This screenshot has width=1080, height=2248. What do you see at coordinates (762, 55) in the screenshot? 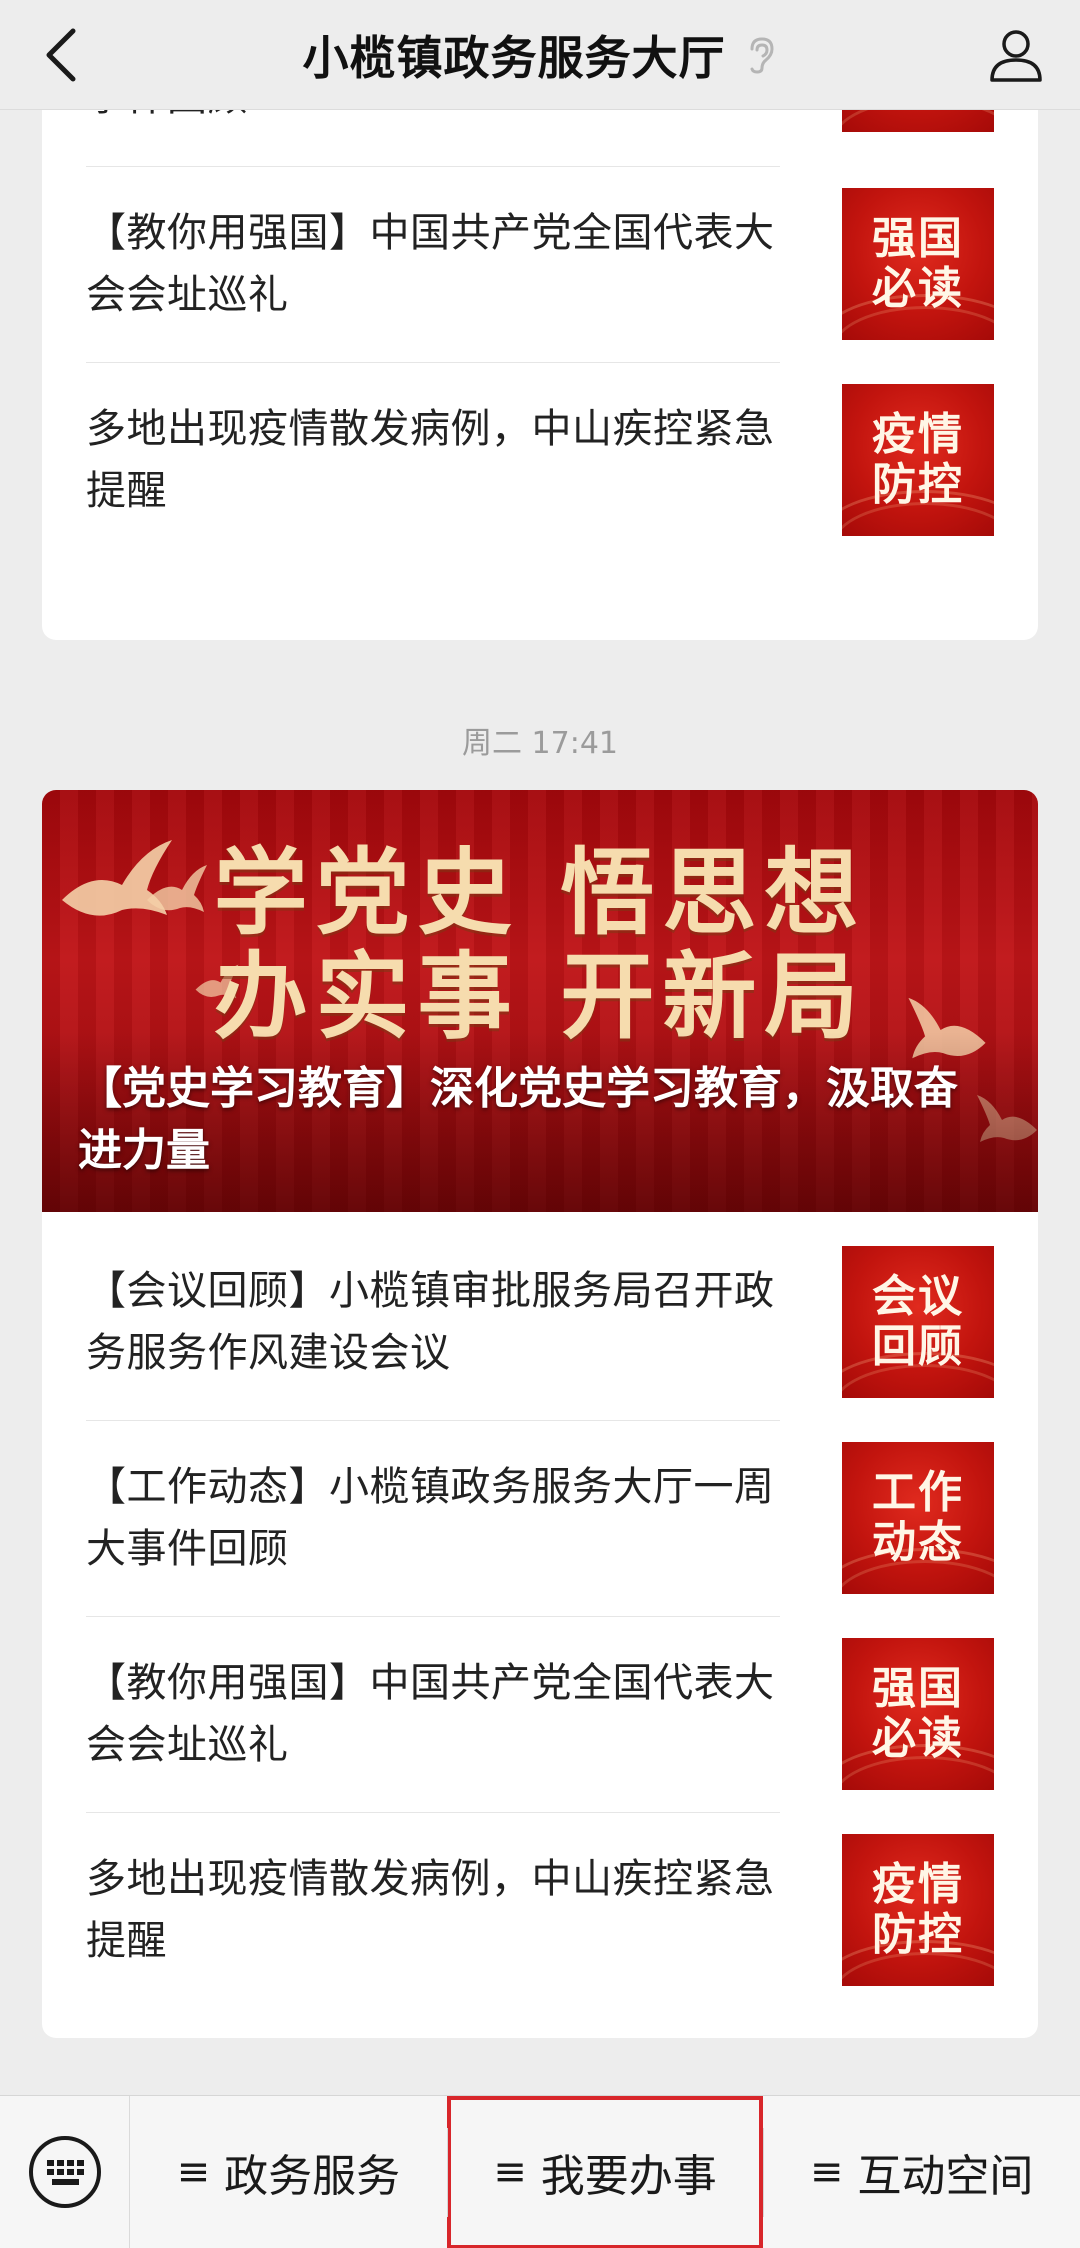
I see `ear-icon` at bounding box center [762, 55].